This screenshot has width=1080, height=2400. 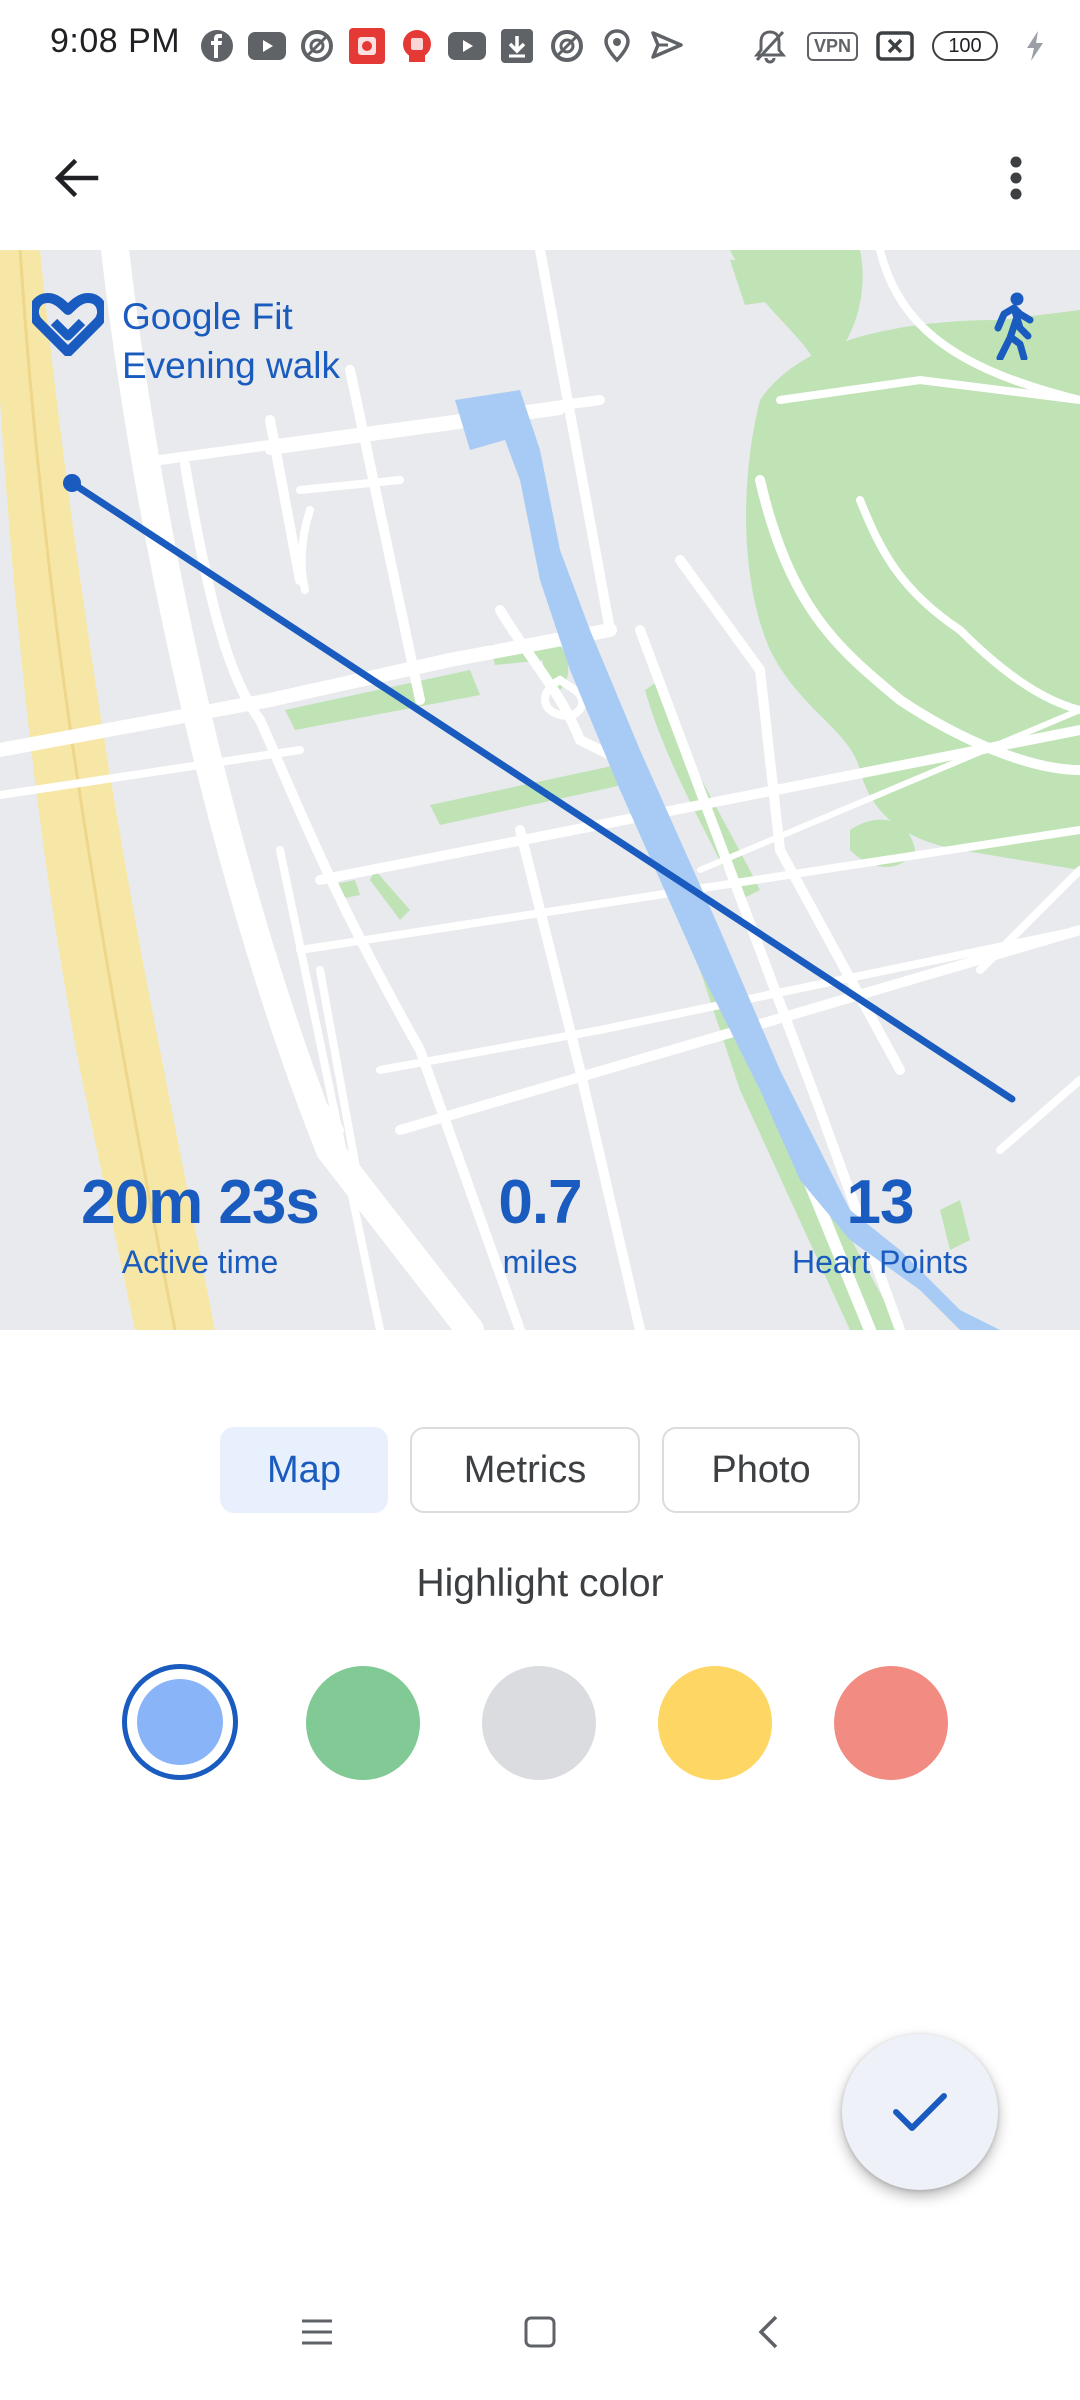 I want to click on battery-icon: 100, so click(x=965, y=46).